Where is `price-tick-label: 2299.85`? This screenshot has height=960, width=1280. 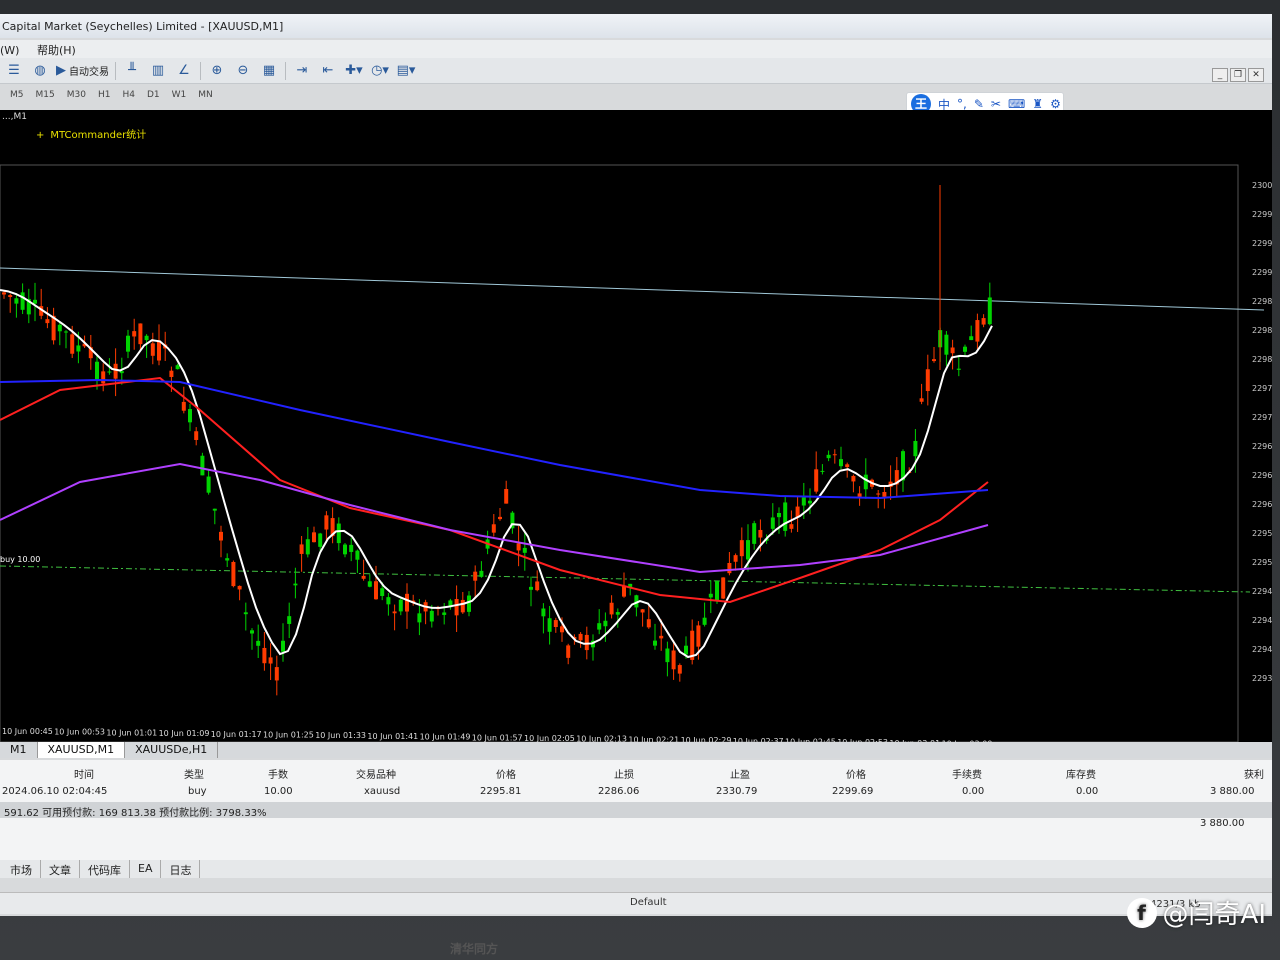
price-tick-label: 2299.85 is located at coordinates (1262, 214).